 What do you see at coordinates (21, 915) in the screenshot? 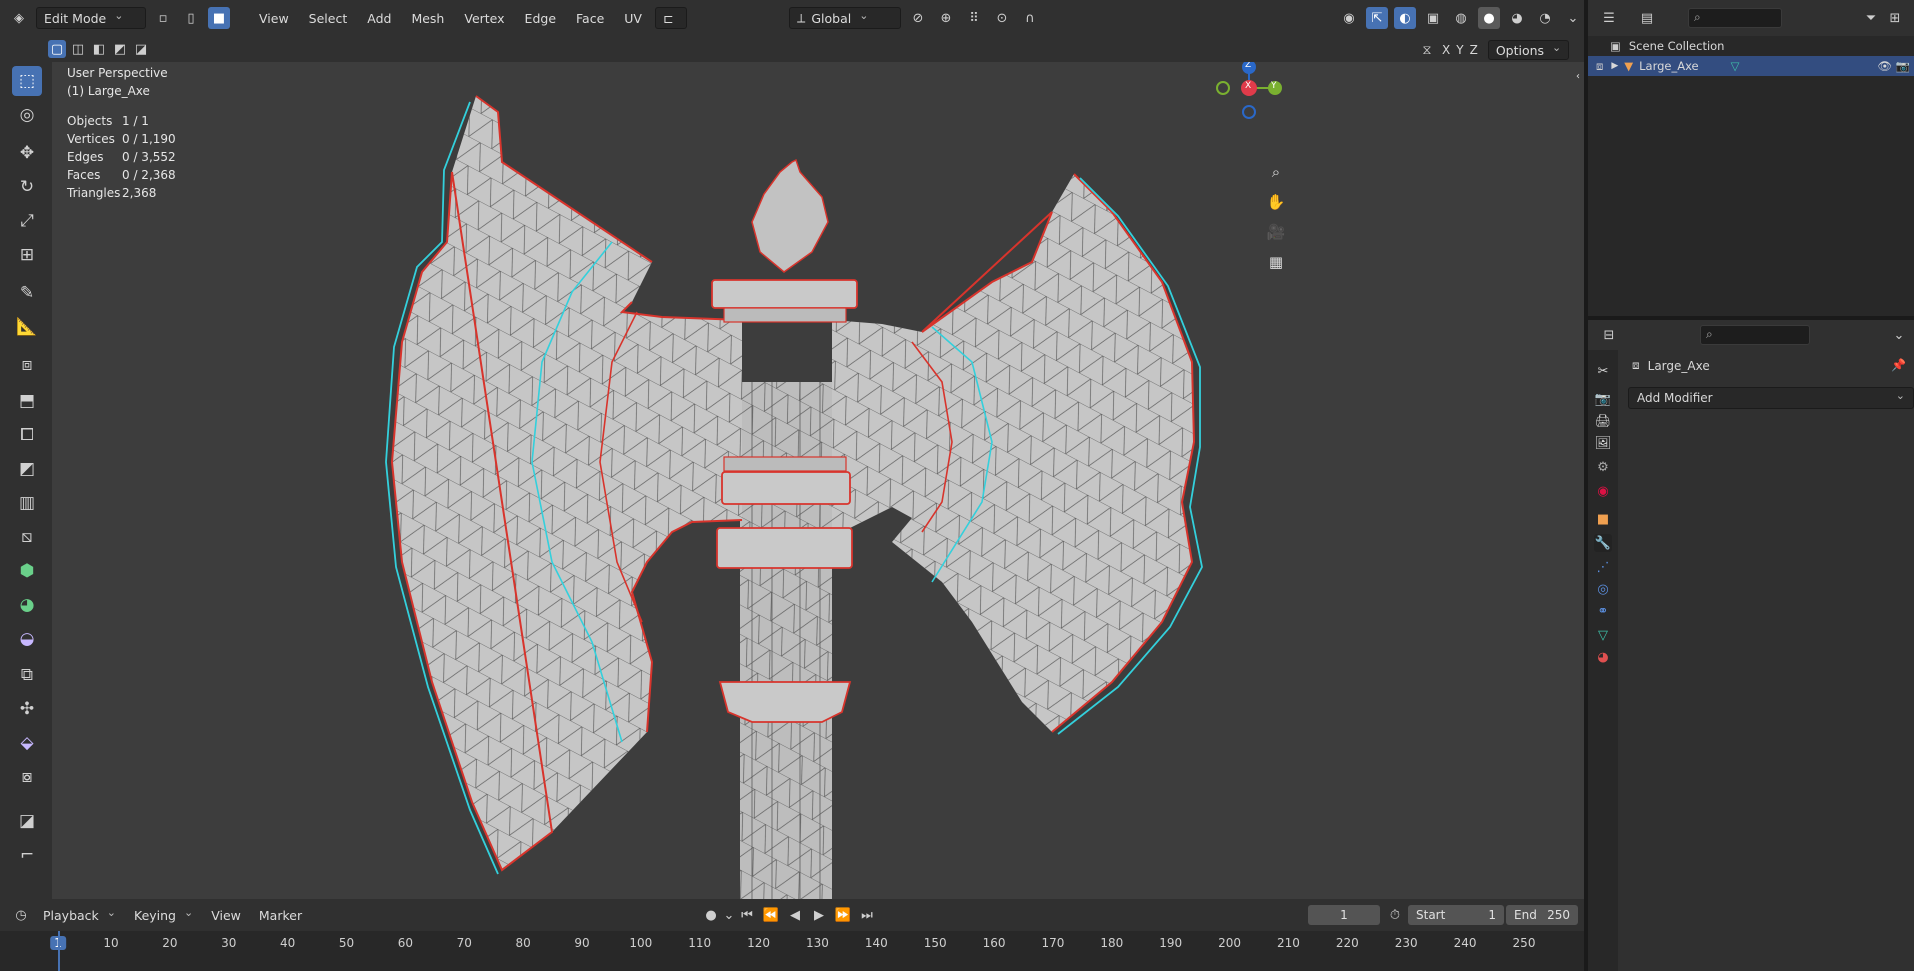
I see `timeline-editor-type-icon: ◷` at bounding box center [21, 915].